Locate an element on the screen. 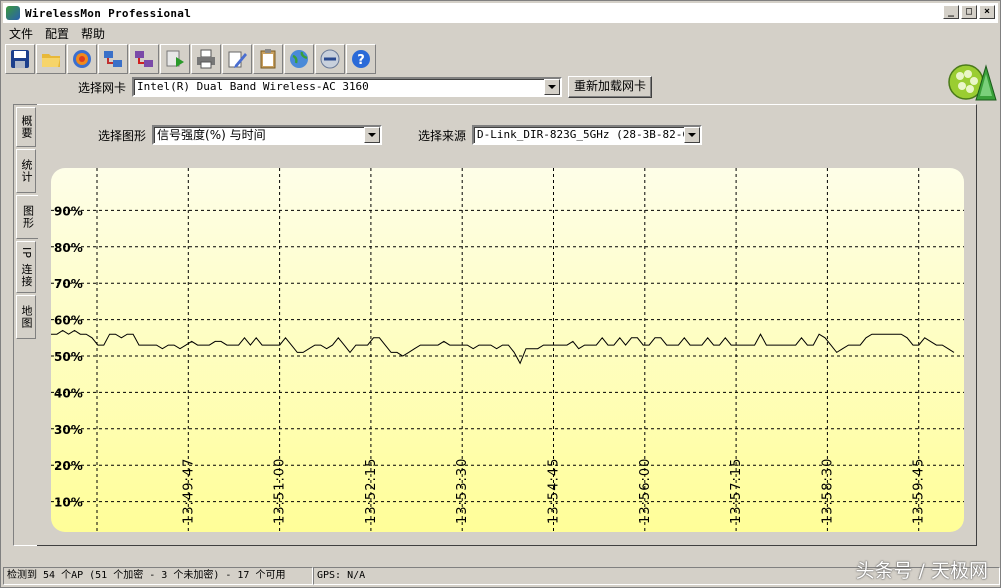 This screenshot has height=588, width=1001. minimize-button: _ is located at coordinates (951, 12).